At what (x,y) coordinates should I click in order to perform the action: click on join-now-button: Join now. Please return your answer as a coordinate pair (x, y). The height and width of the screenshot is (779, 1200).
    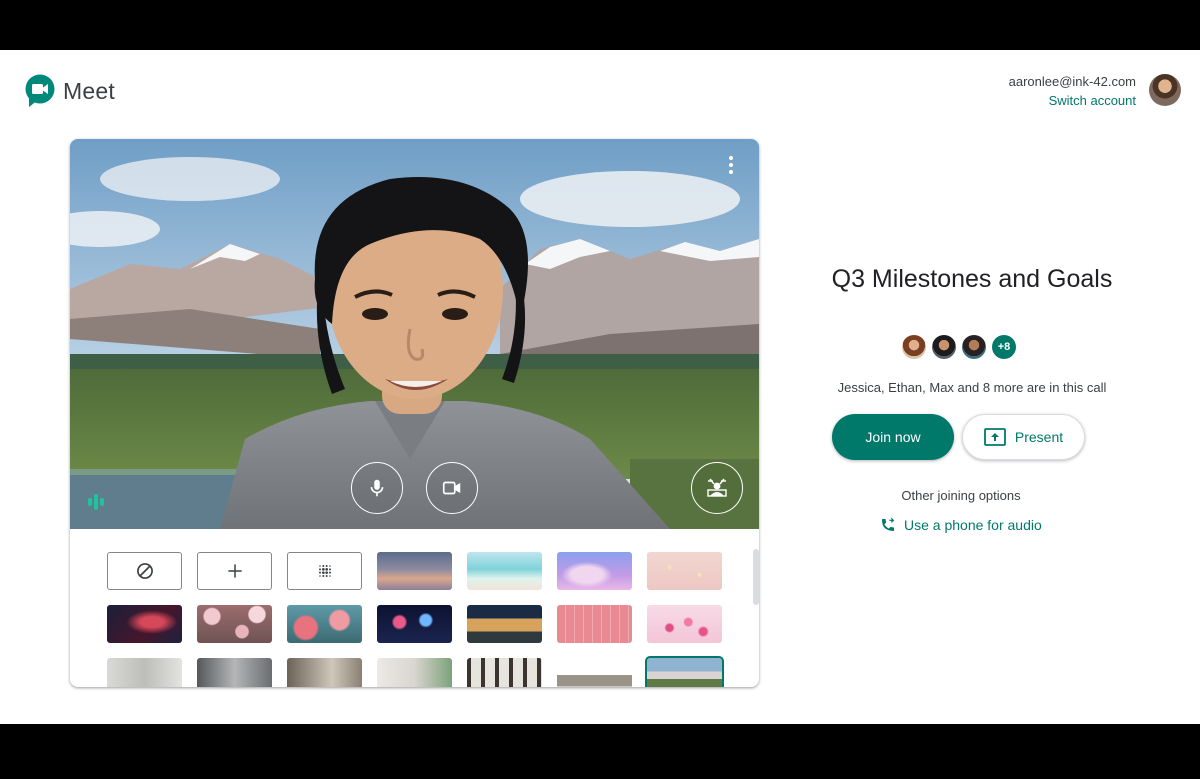
    Looking at the image, I should click on (893, 437).